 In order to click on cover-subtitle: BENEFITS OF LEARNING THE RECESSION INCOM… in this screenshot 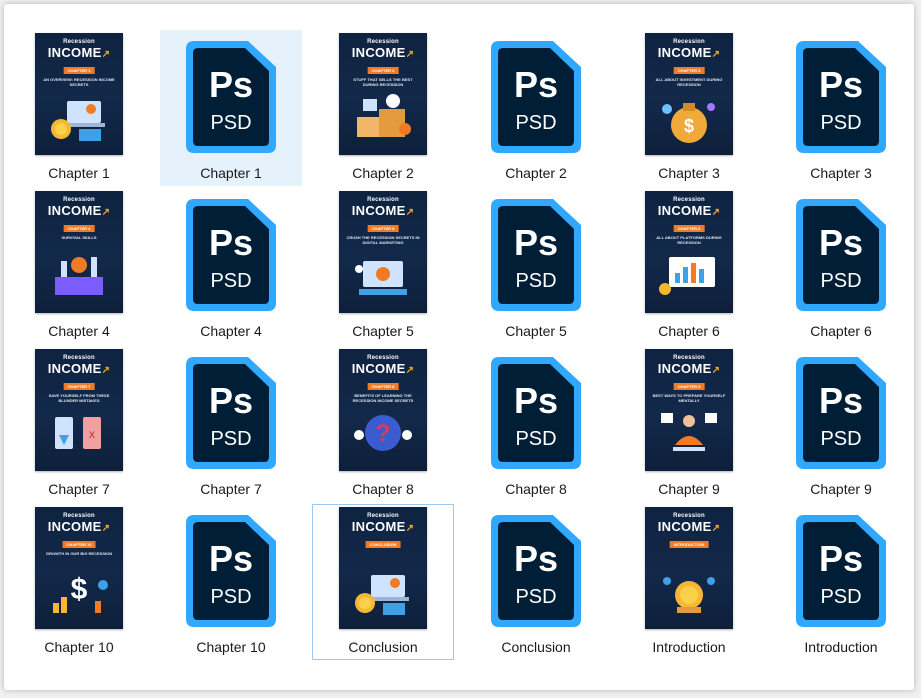, I will do `click(383, 398)`.